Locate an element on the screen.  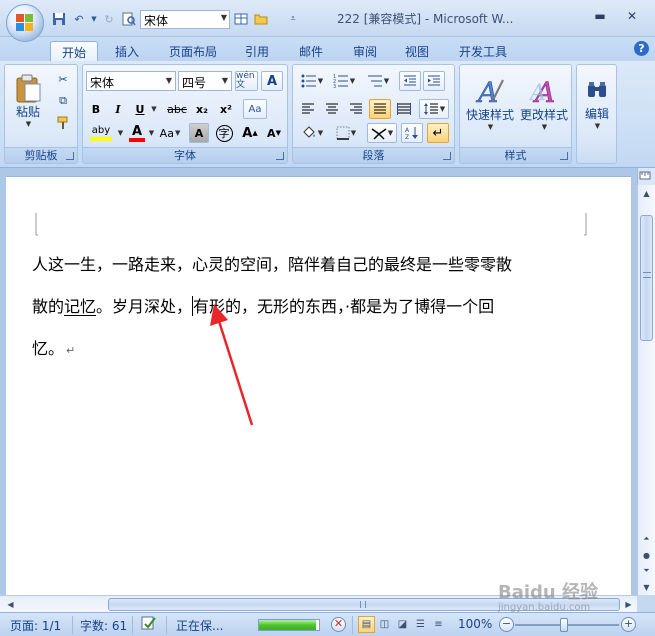
ruler-toggle-button is located at coordinates (646, 176).